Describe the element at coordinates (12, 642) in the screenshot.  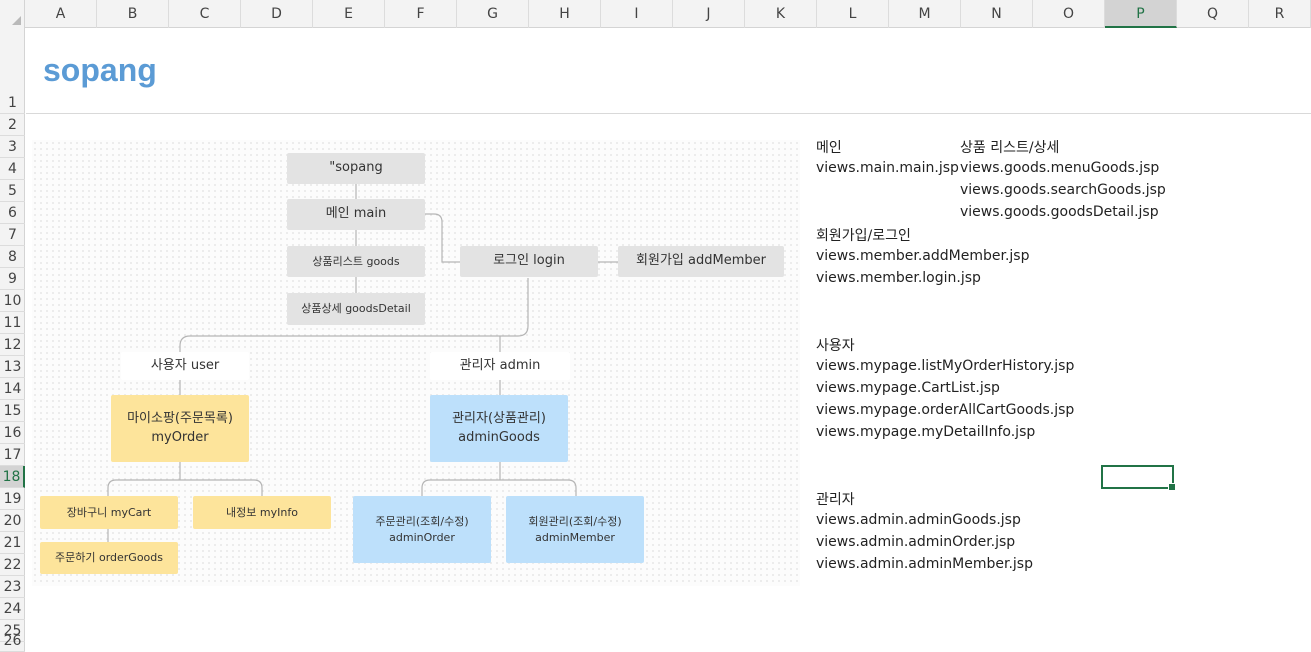
I see `row-header-26: 26` at that location.